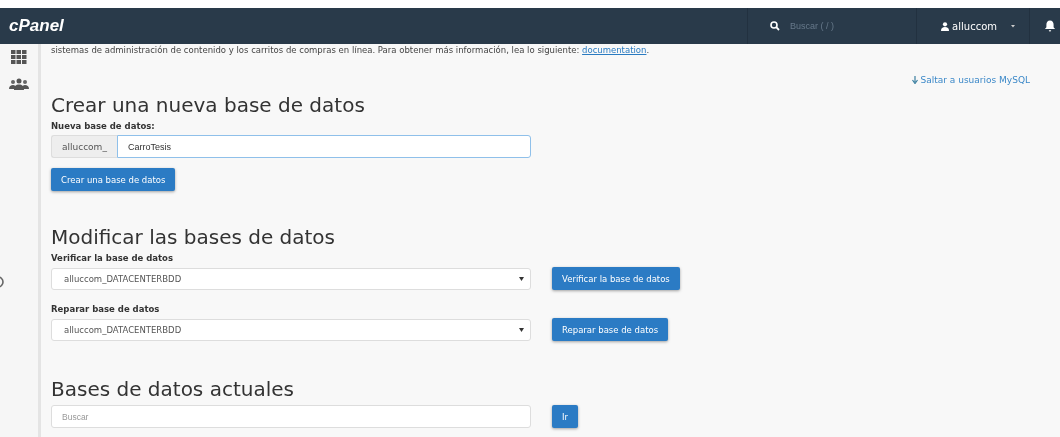 The height and width of the screenshot is (437, 1060). I want to click on users-icon, so click(19, 84).